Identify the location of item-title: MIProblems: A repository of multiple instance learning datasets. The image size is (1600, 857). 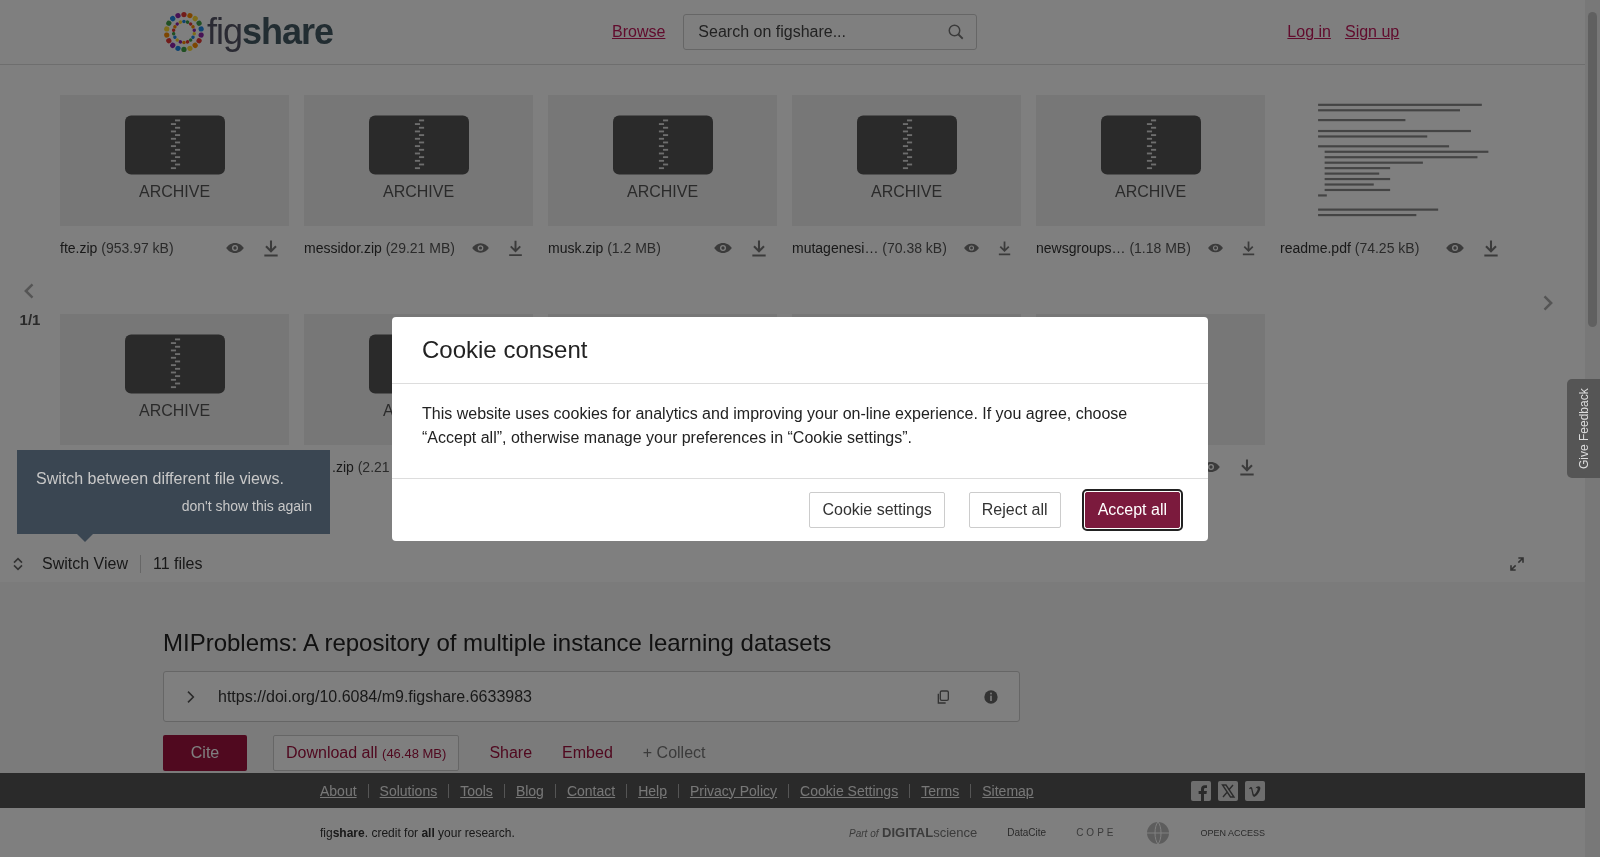
(498, 643).